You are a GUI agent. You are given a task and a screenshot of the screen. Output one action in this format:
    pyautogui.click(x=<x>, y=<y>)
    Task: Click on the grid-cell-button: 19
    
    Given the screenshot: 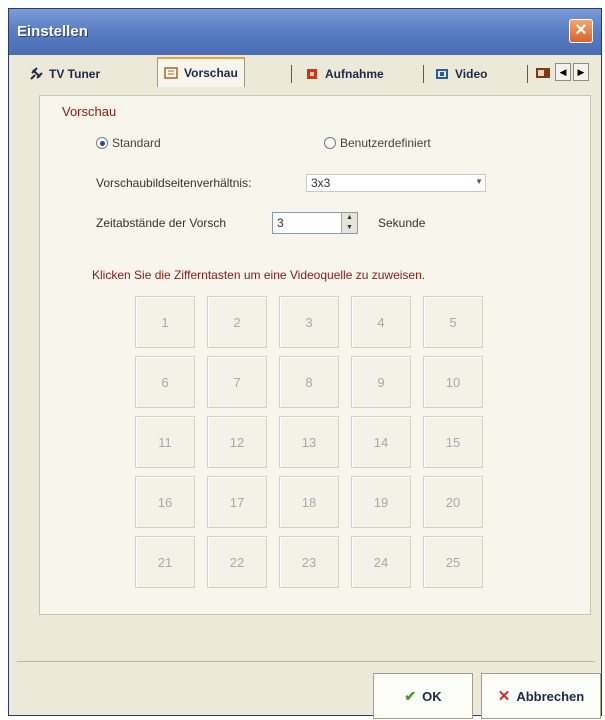 What is the action you would take?
    pyautogui.click(x=381, y=502)
    